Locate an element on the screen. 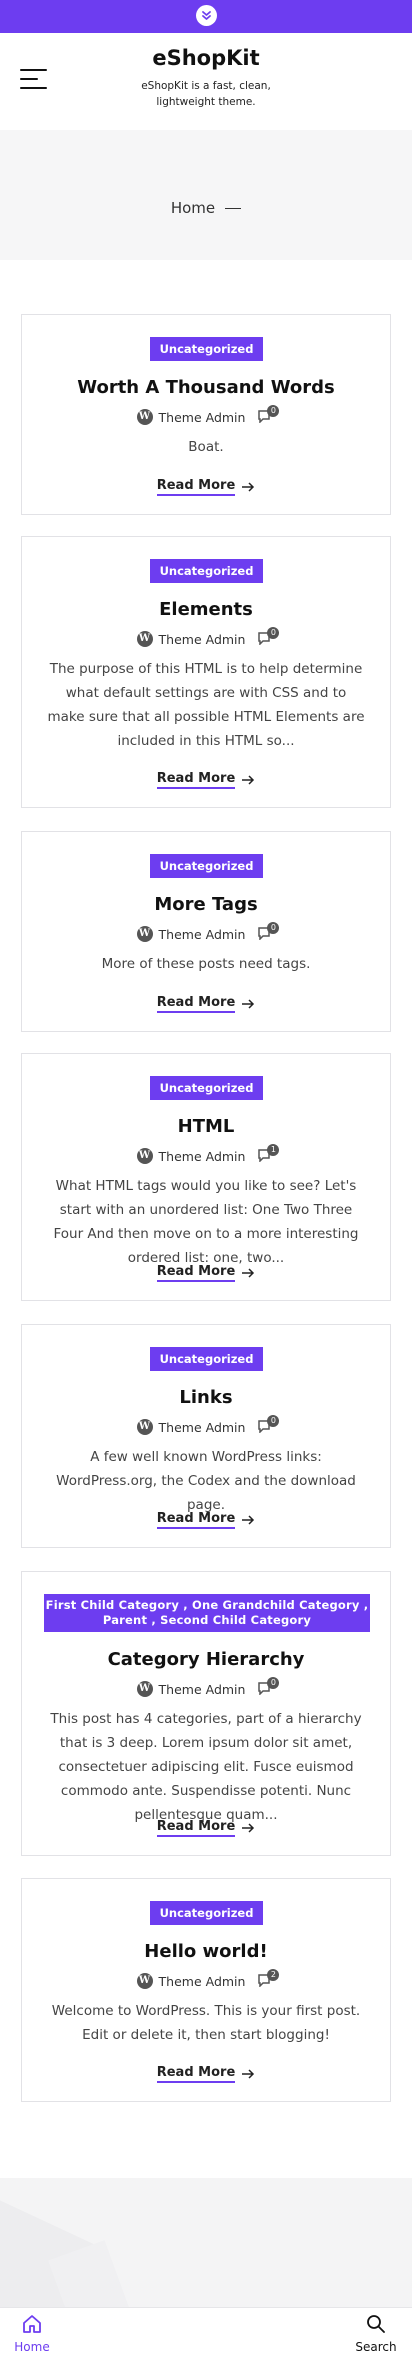  comment-bubble-icon: 1 is located at coordinates (268, 1154).